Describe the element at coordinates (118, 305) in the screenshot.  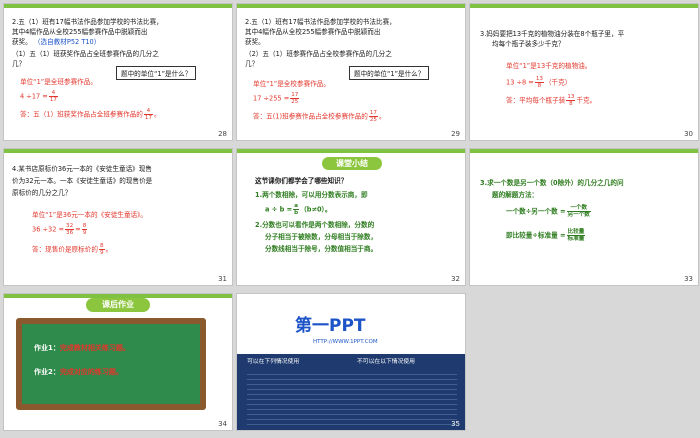
I see `section-title: 课后作业` at that location.